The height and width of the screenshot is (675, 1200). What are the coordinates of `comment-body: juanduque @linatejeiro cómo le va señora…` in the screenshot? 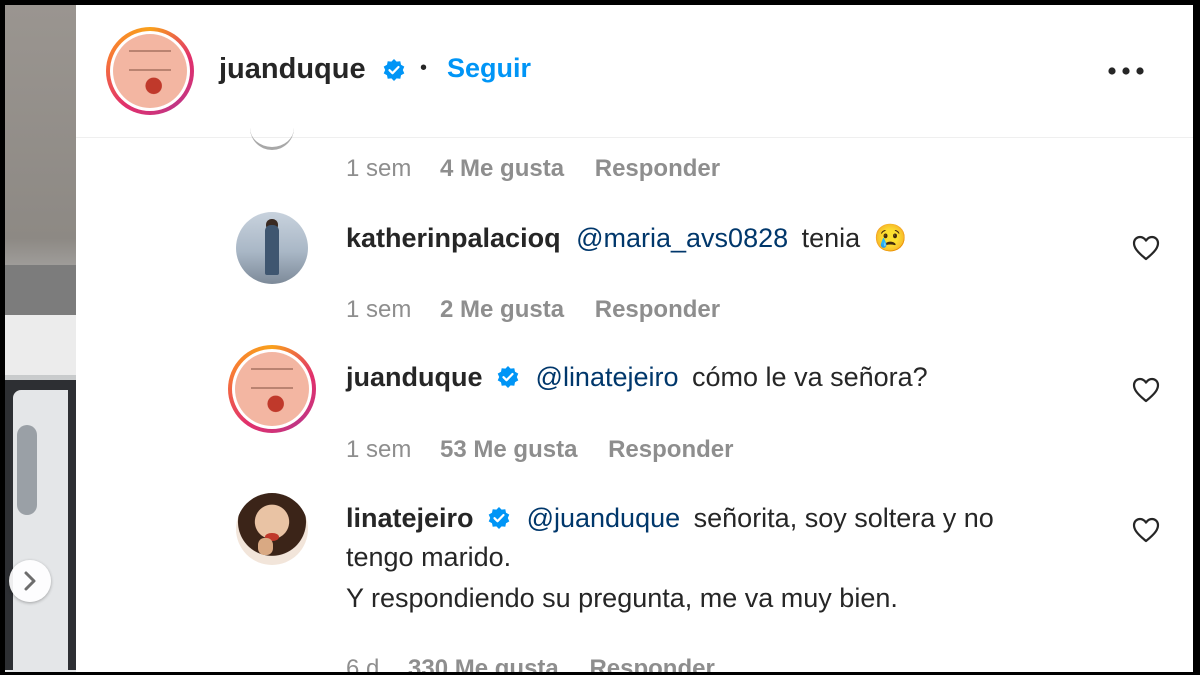 It's located at (637, 377).